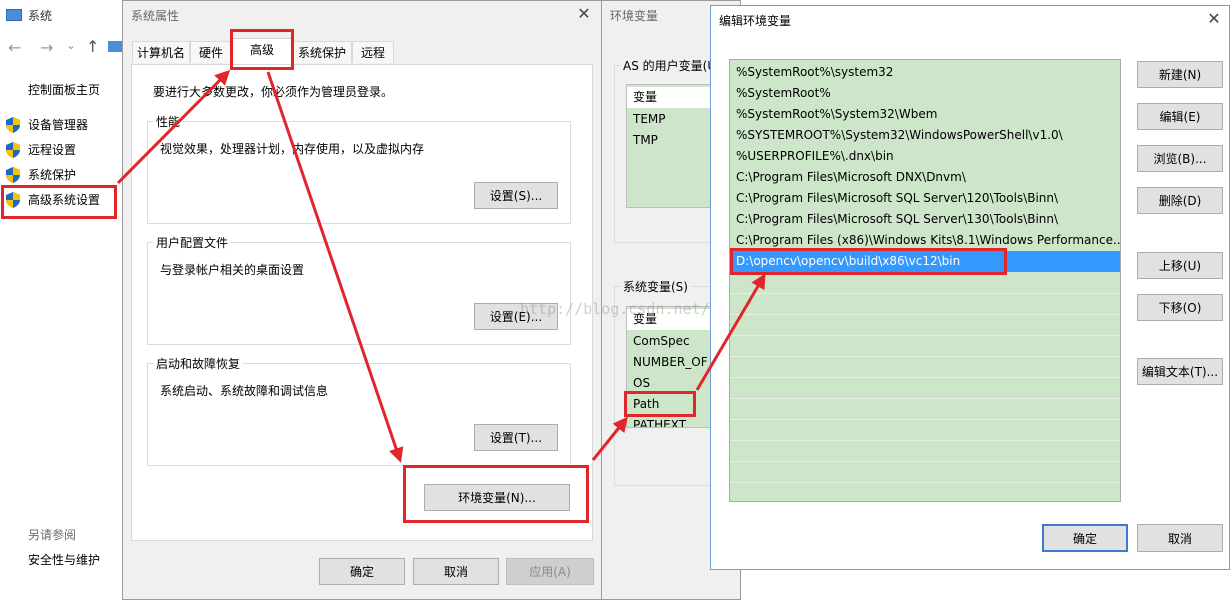 This screenshot has height=600, width=1230. Describe the element at coordinates (868, 261) in the screenshot. I see `highlight-opencv-path` at that location.